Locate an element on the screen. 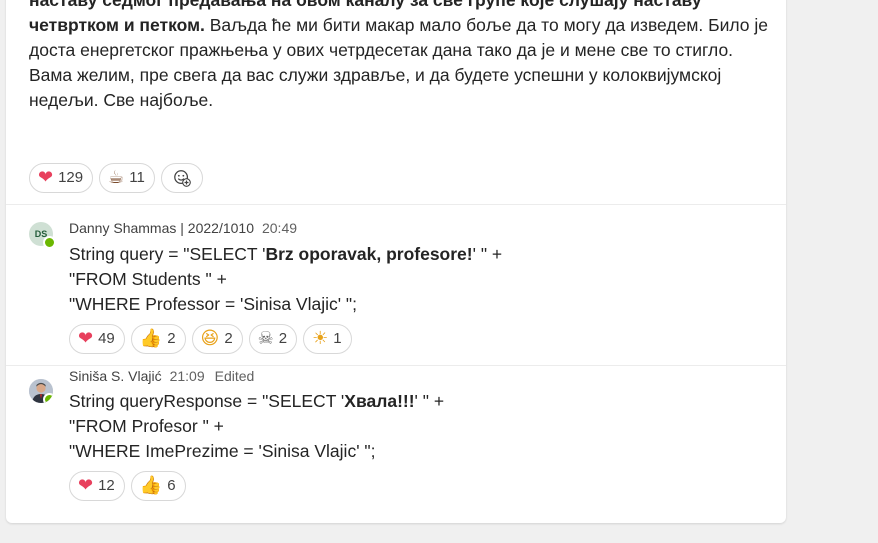 The width and height of the screenshot is (878, 543). reaction-heart: ❤ 49 is located at coordinates (97, 339).